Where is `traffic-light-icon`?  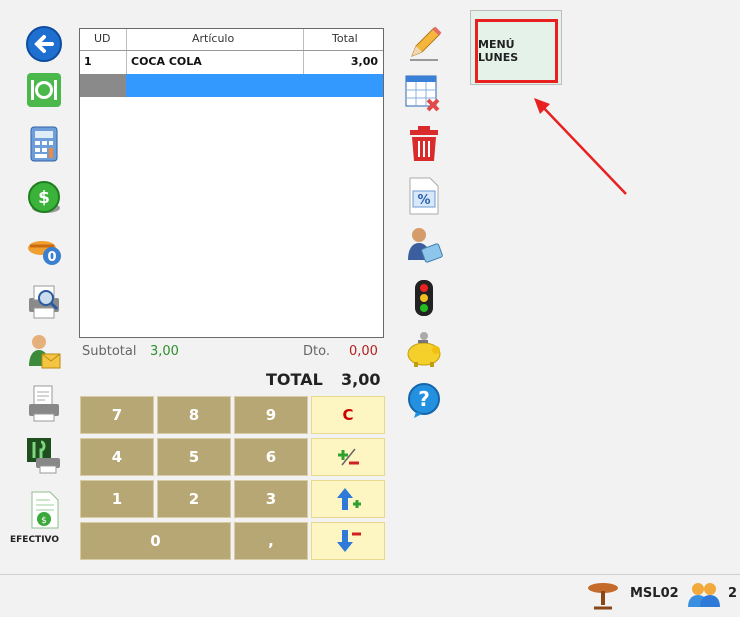
traffic-light-icon is located at coordinates (424, 298).